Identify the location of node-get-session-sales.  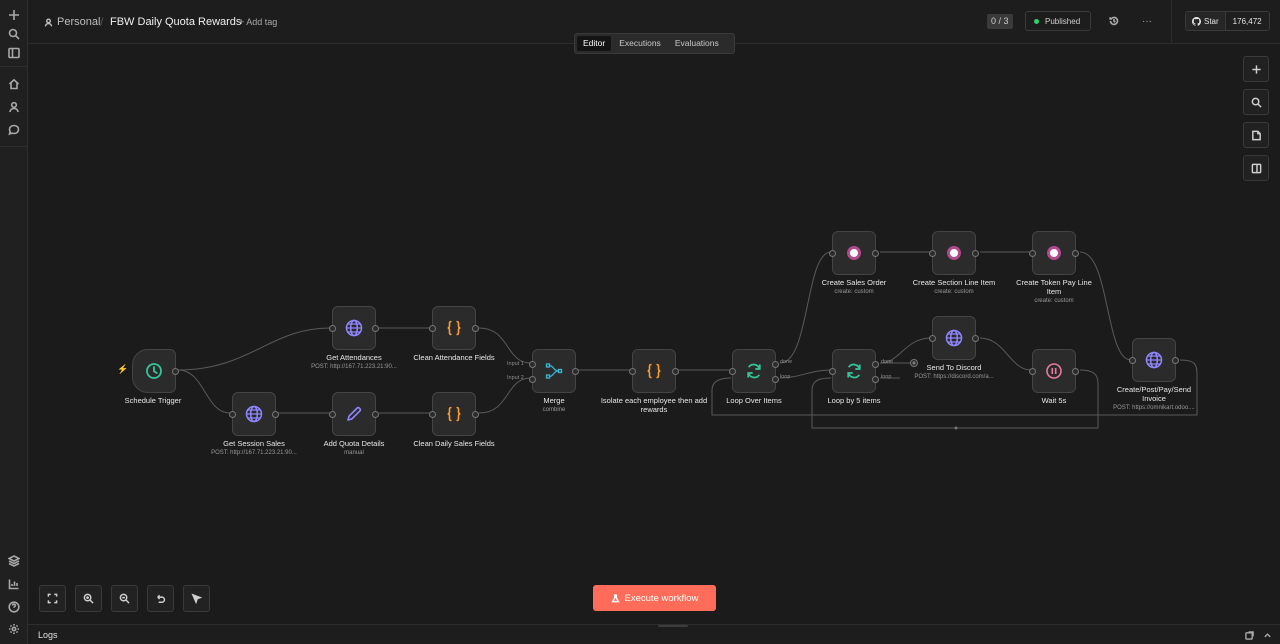
(254, 414).